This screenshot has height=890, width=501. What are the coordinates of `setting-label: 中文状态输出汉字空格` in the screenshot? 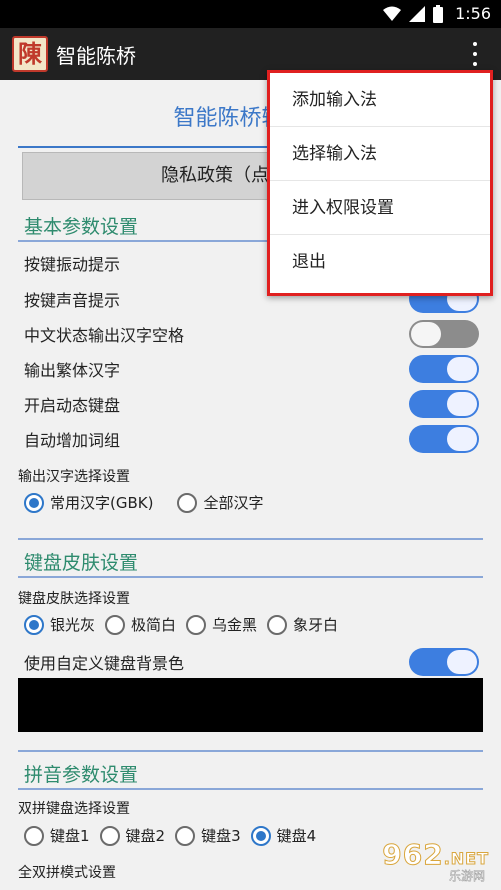 It's located at (104, 335).